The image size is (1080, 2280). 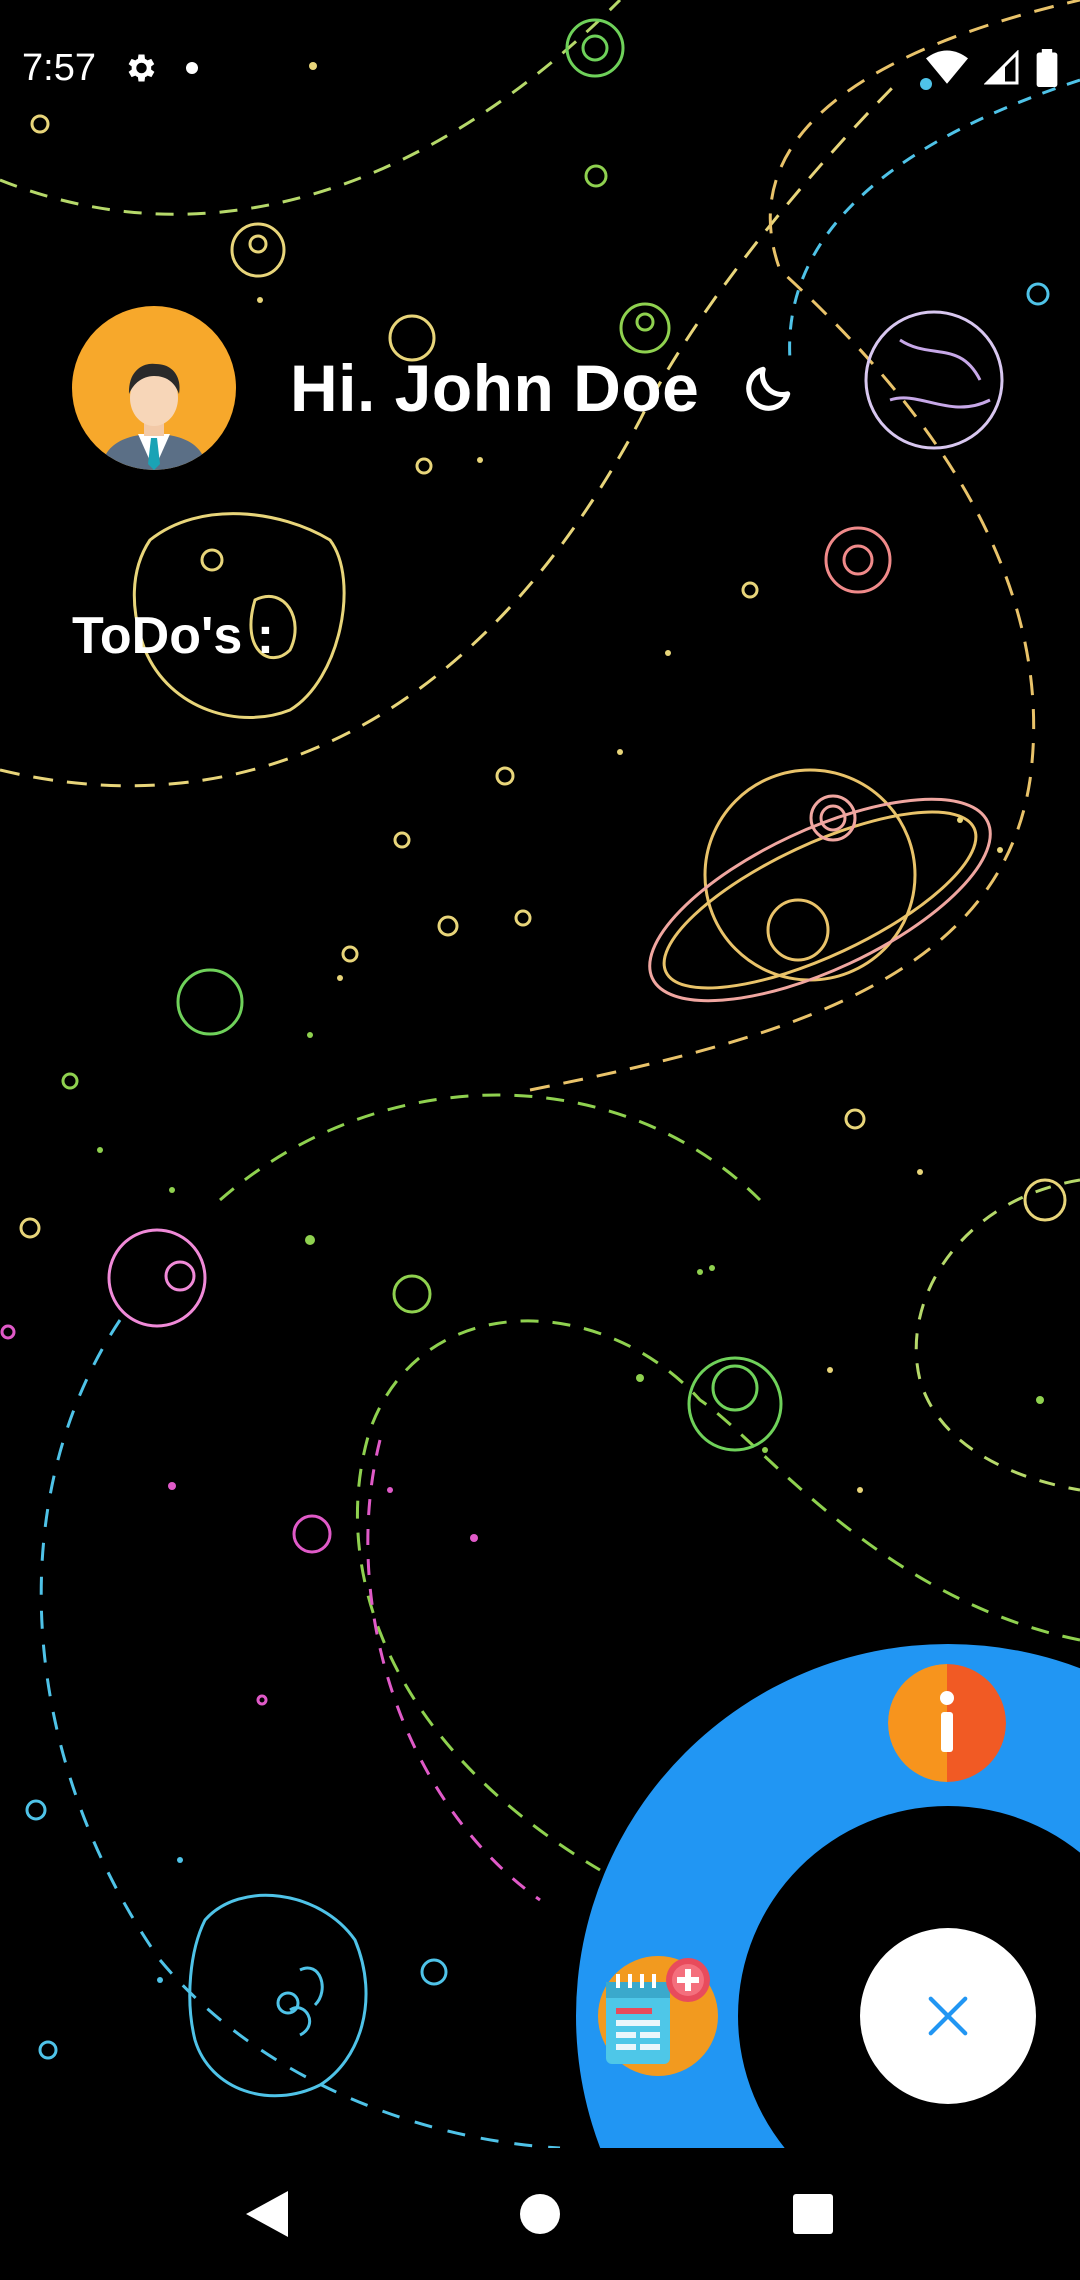 What do you see at coordinates (495, 388) in the screenshot?
I see `greeting-title: Hi. John Doe` at bounding box center [495, 388].